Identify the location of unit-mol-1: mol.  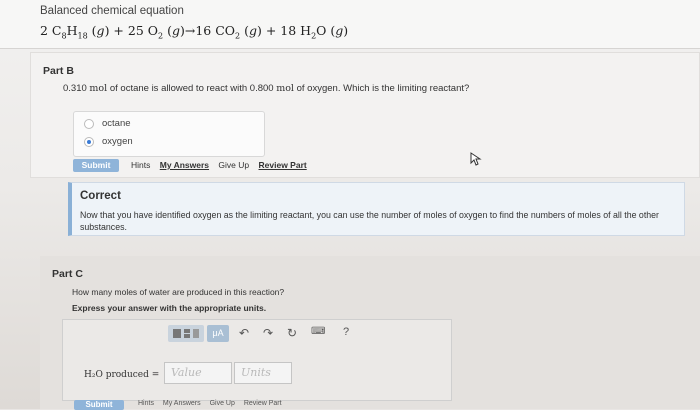
(98, 88).